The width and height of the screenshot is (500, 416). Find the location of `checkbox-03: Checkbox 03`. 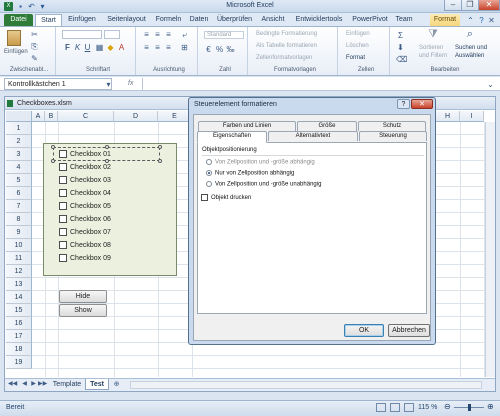

checkbox-03: Checkbox 03 is located at coordinates (85, 180).